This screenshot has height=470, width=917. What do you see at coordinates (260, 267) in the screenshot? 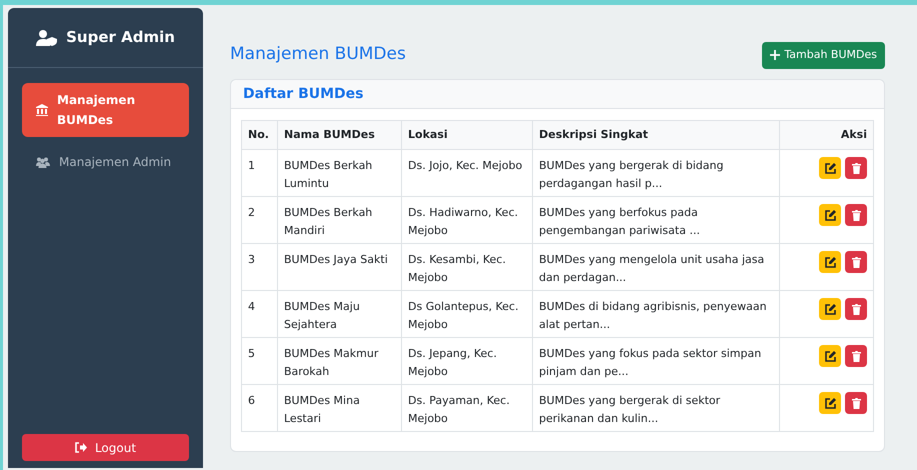
I see `table-cell: 3` at bounding box center [260, 267].